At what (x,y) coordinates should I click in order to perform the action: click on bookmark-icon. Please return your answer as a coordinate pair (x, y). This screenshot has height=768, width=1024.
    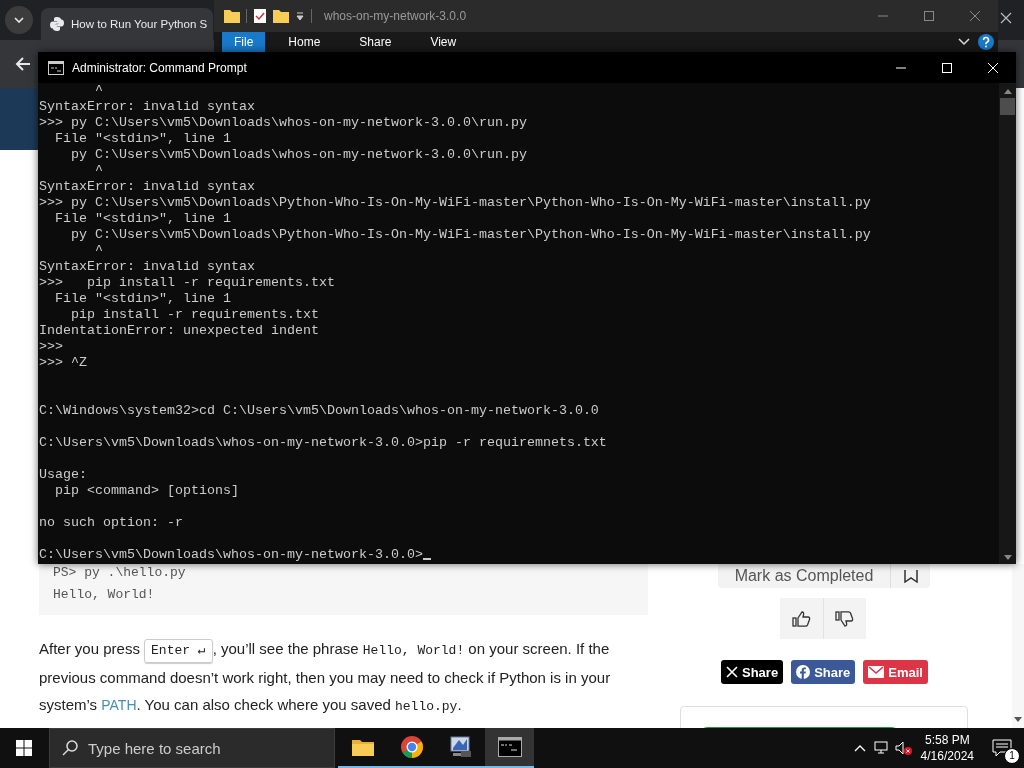
    Looking at the image, I should click on (910, 576).